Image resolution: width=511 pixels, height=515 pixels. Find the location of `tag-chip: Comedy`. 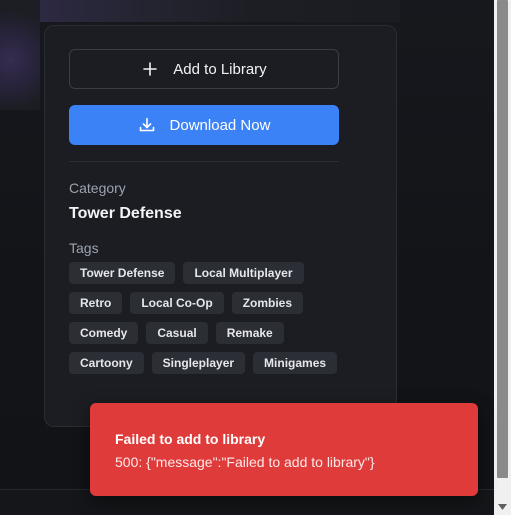

tag-chip: Comedy is located at coordinates (104, 333).